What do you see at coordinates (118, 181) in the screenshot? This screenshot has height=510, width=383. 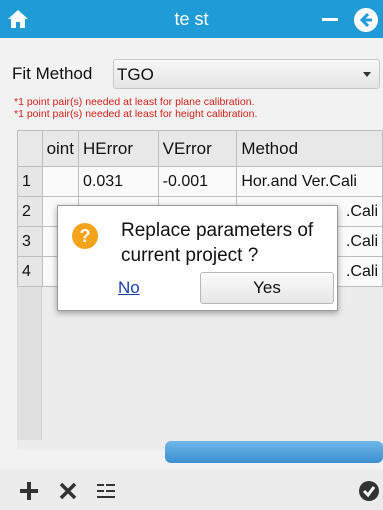 I see `herror-cell: 0.031` at bounding box center [118, 181].